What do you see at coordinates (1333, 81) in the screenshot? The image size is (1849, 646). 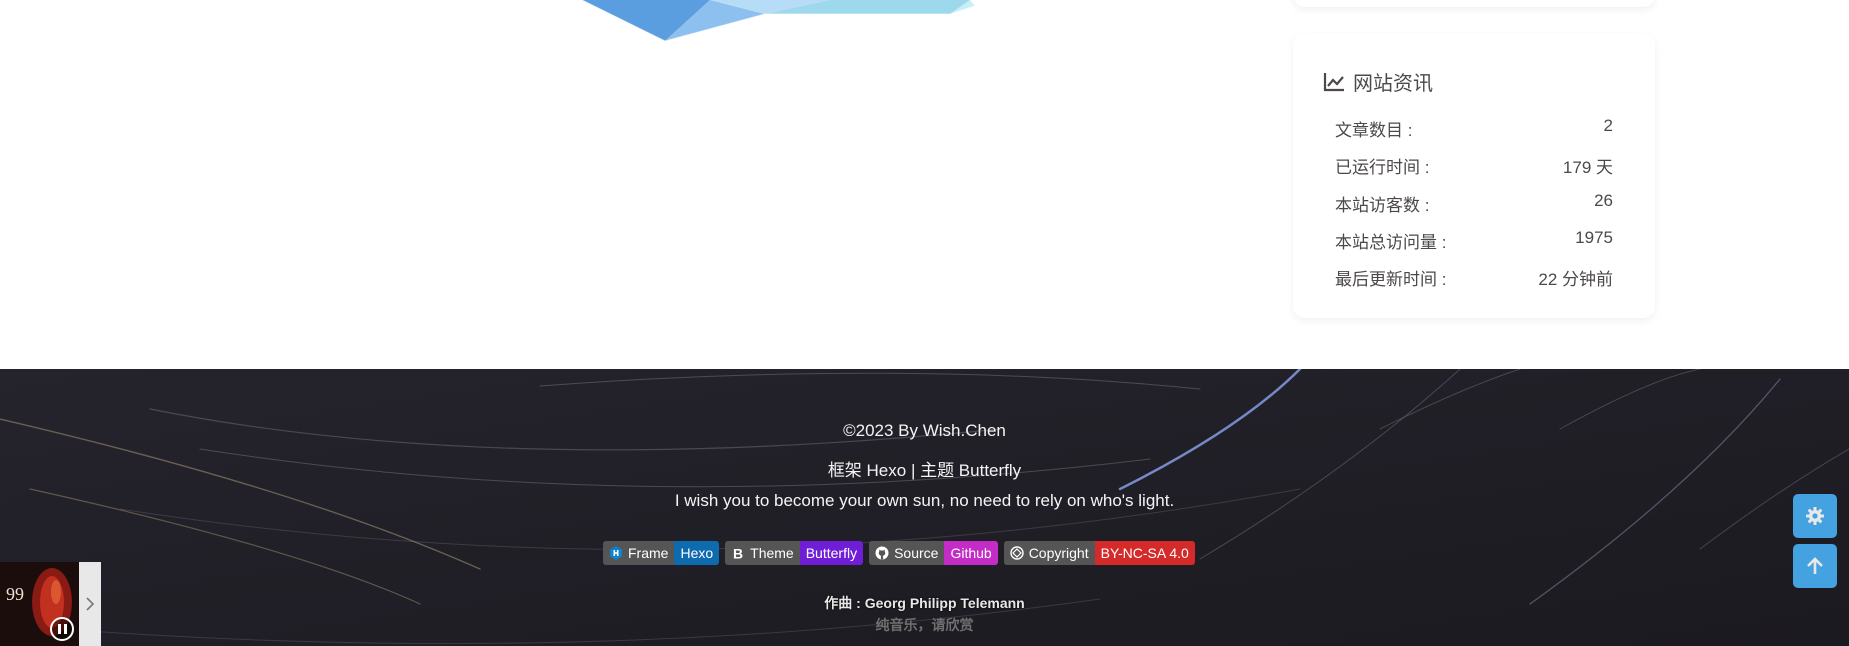 I see `line-chart-icon` at bounding box center [1333, 81].